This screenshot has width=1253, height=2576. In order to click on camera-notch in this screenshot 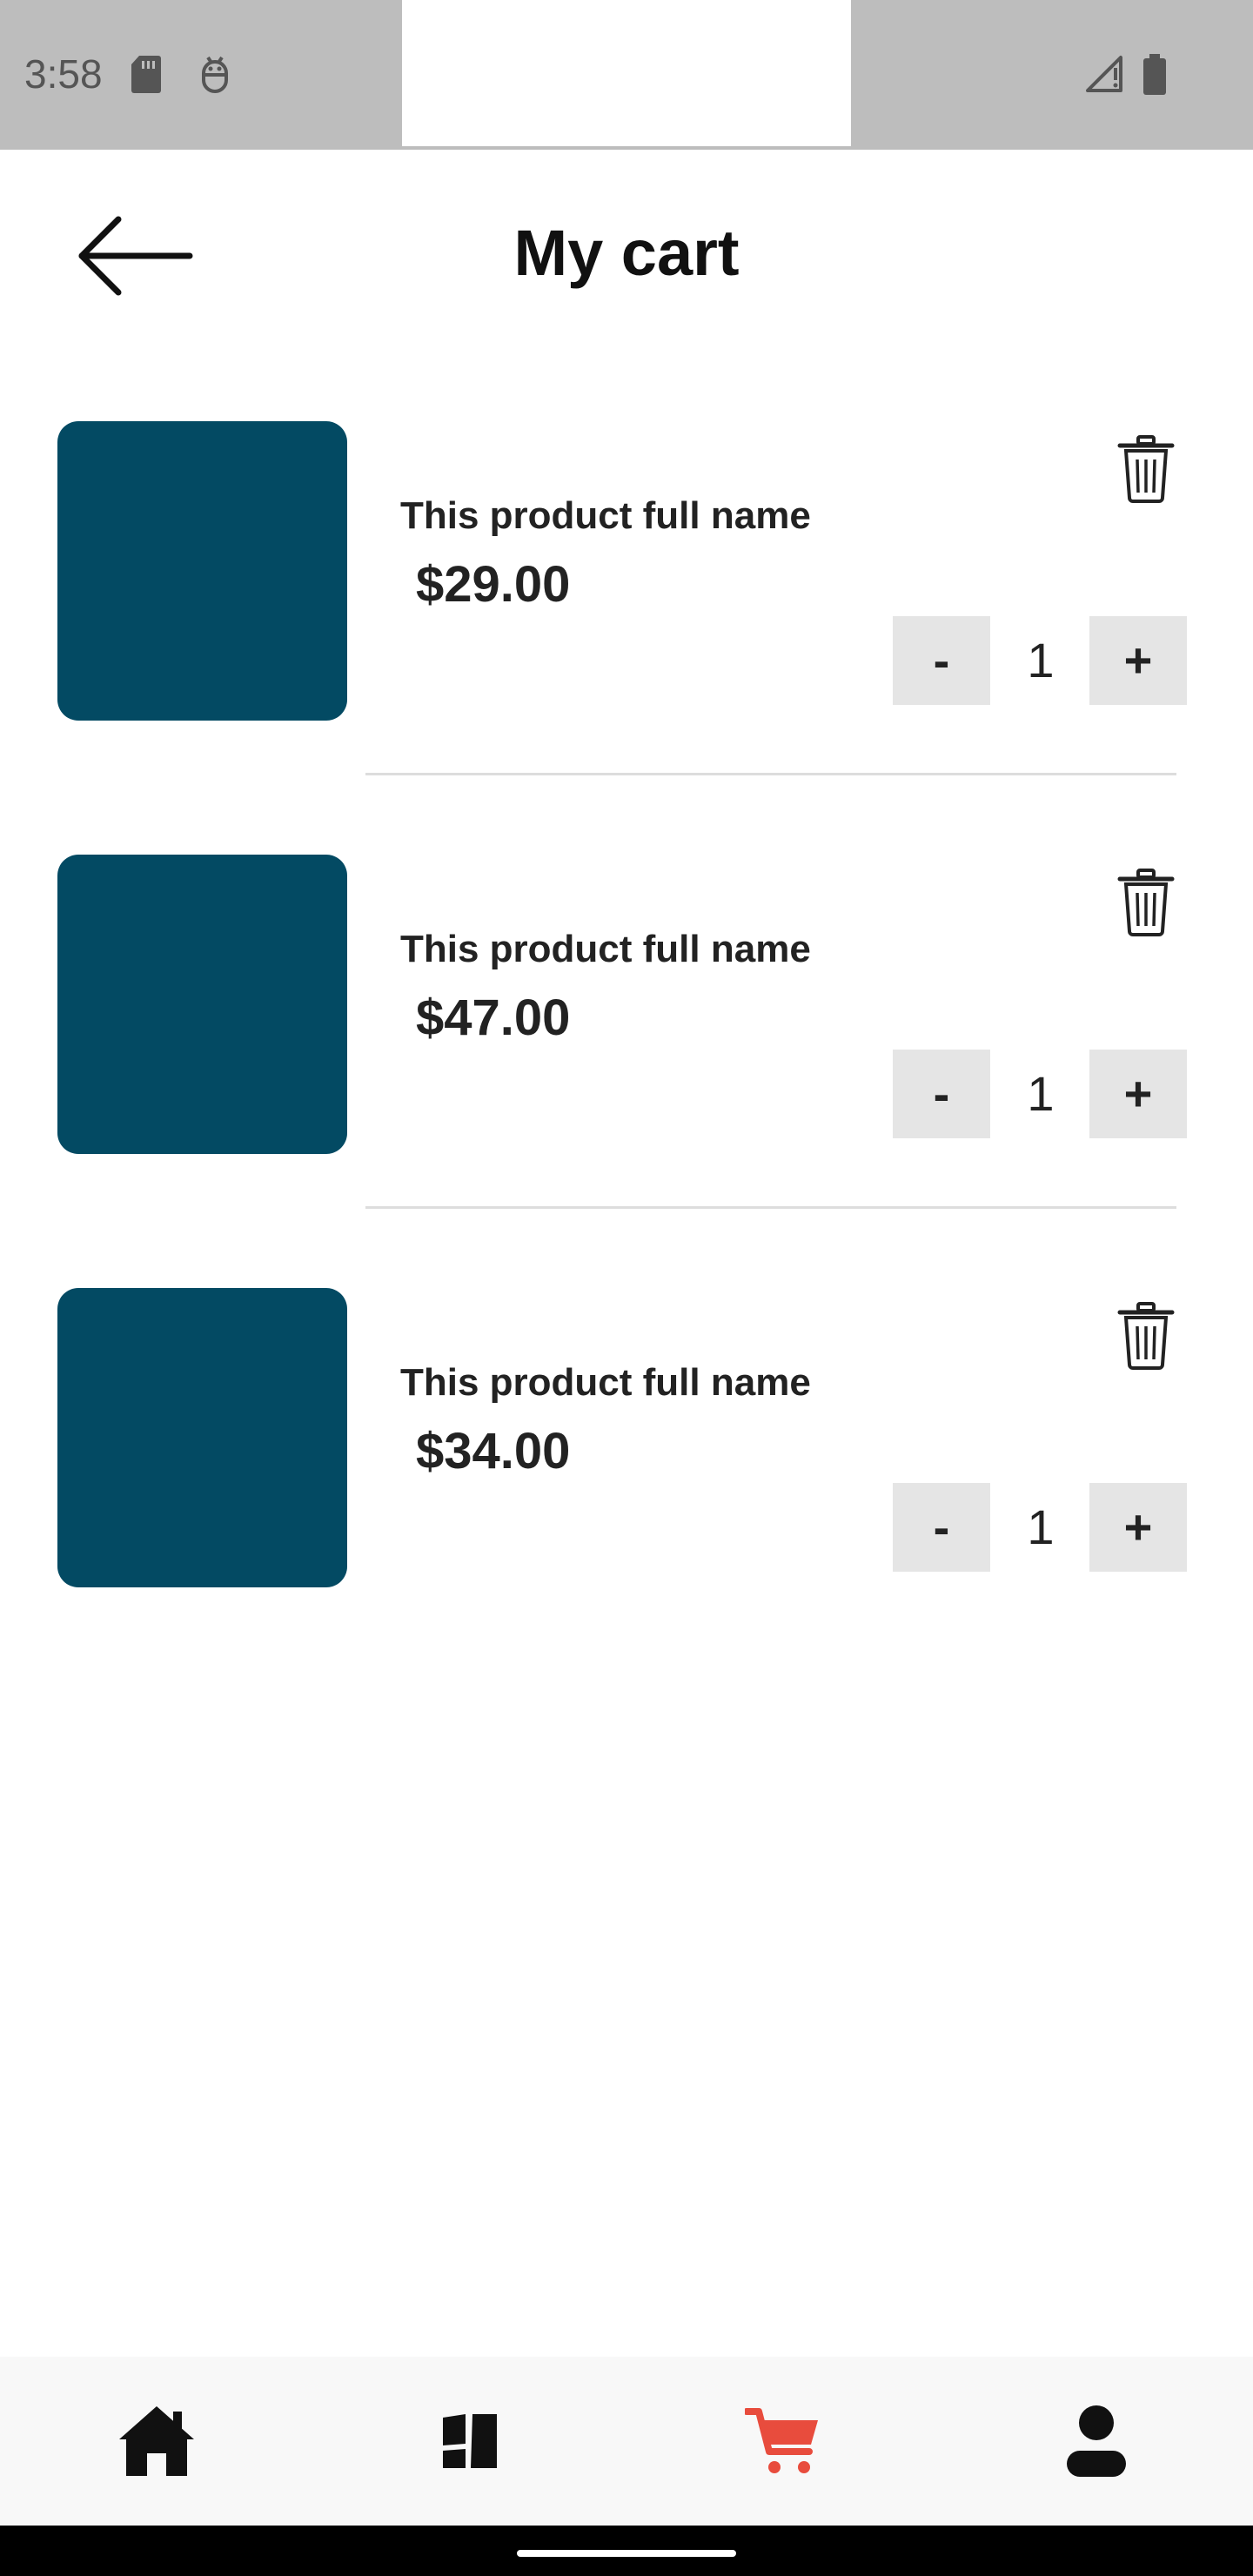, I will do `click(626, 73)`.